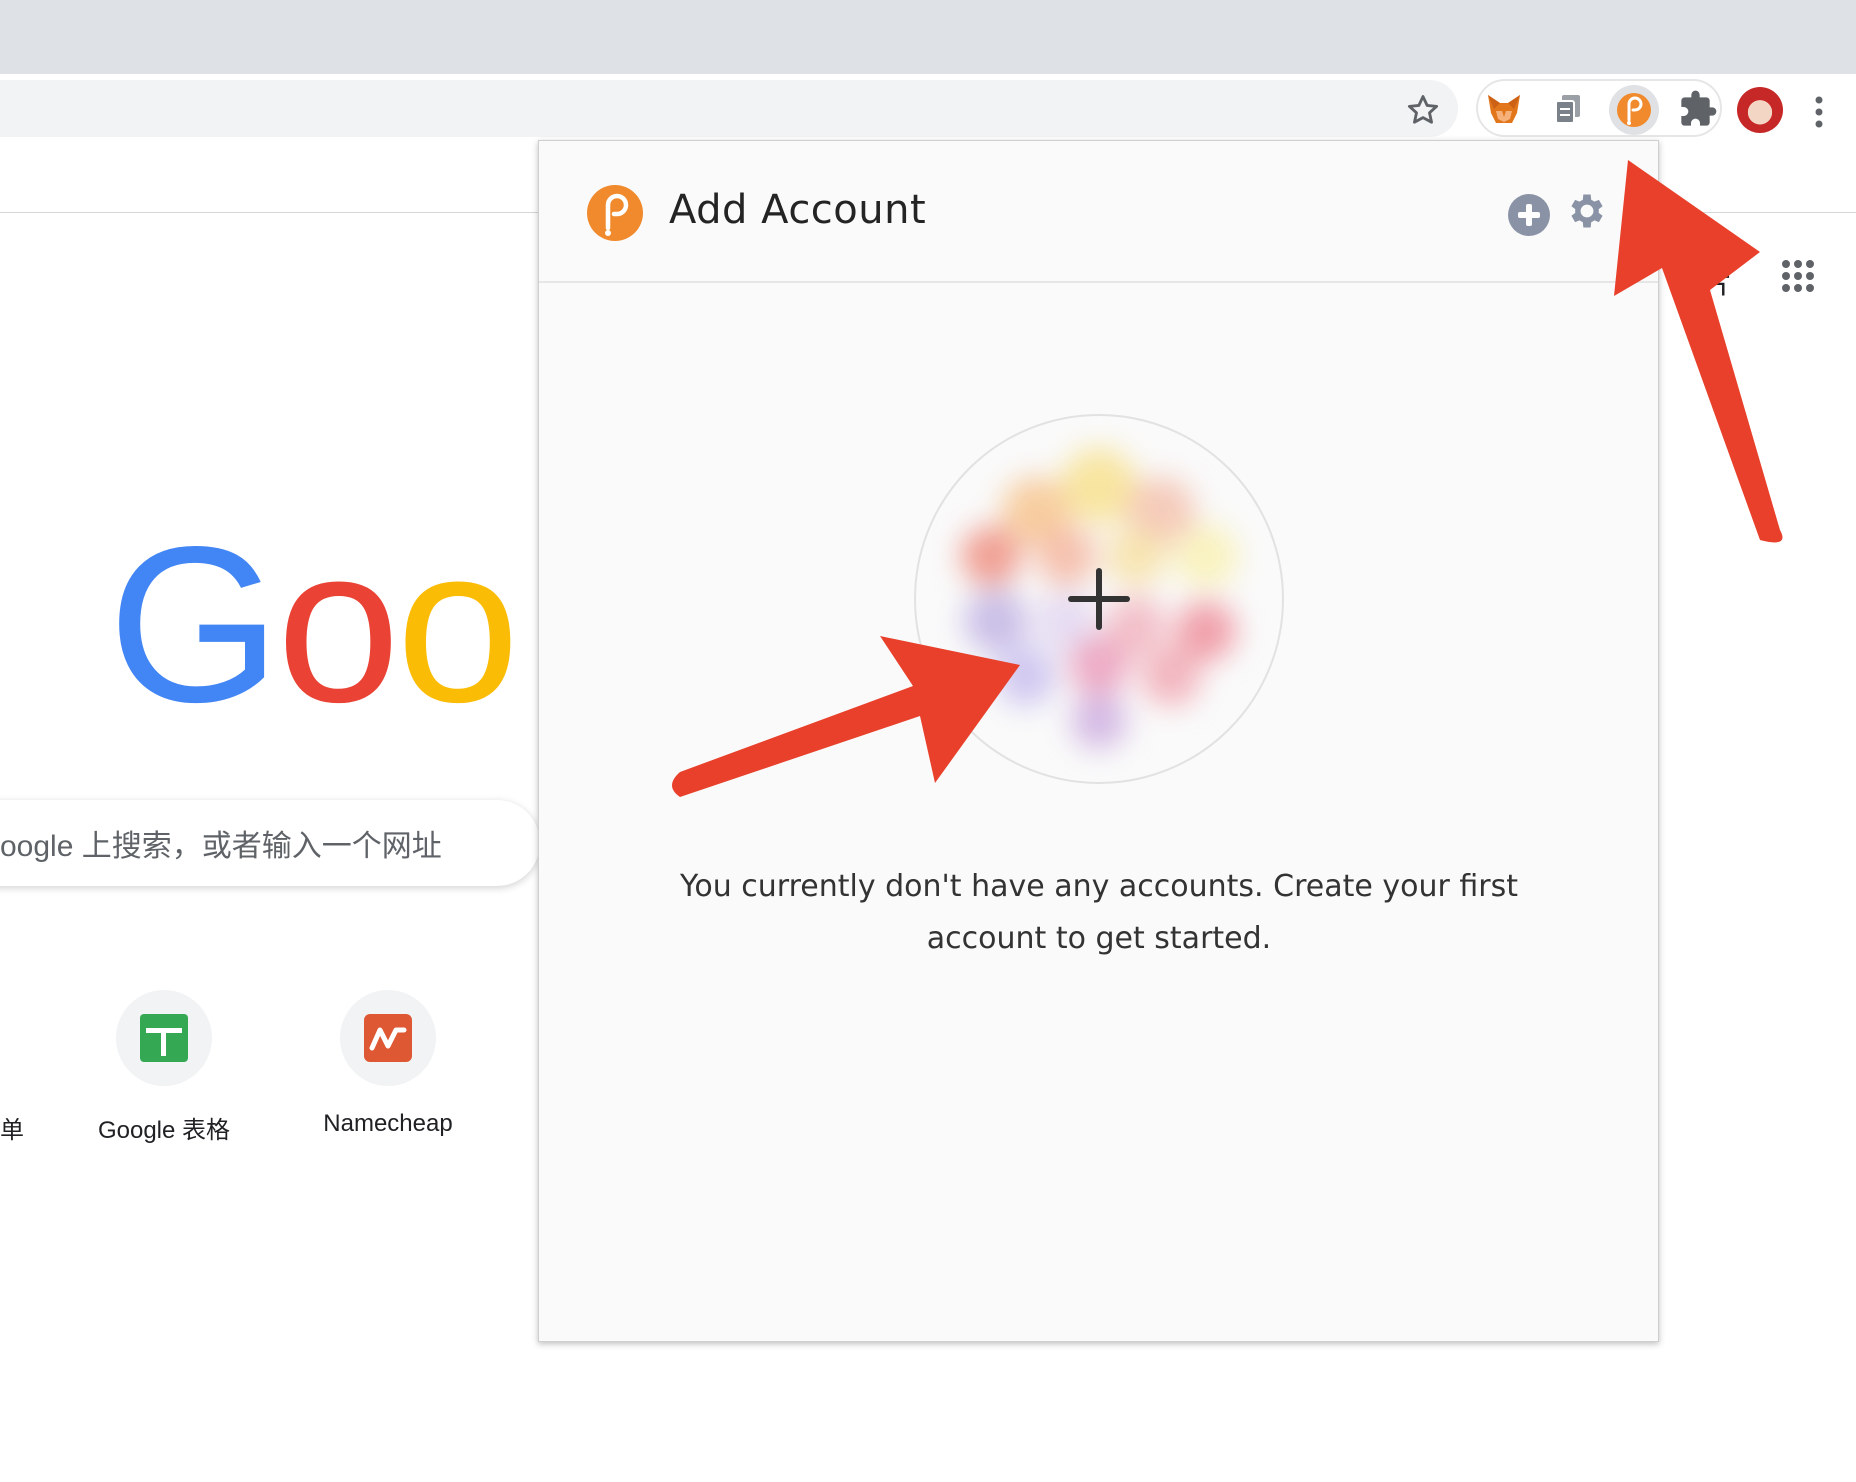 The image size is (1856, 1482). I want to click on shortcut-namecheap, so click(388, 1038).